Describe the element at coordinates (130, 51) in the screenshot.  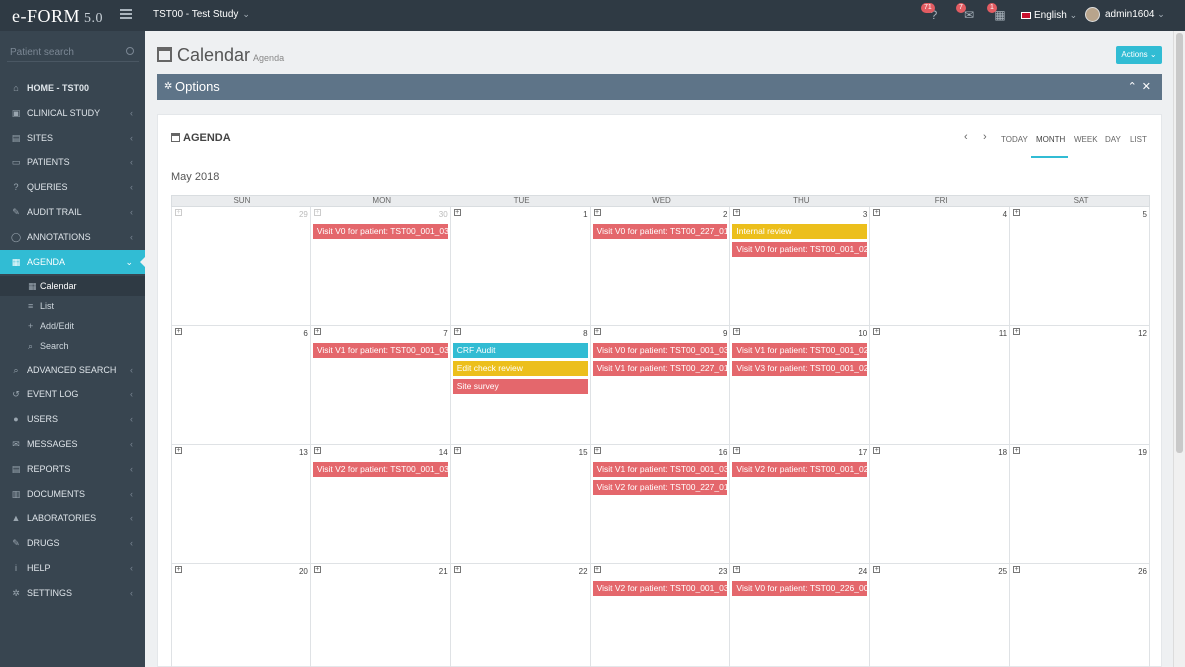
I see `search-icon` at that location.